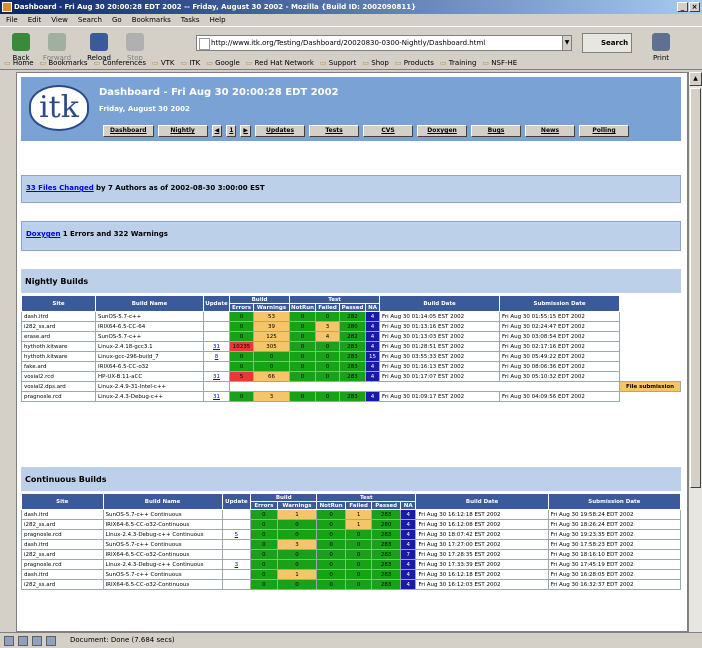 Image resolution: width=702 pixels, height=648 pixels. Describe the element at coordinates (458, 62) in the screenshot. I see `bookmark-training: Training` at that location.